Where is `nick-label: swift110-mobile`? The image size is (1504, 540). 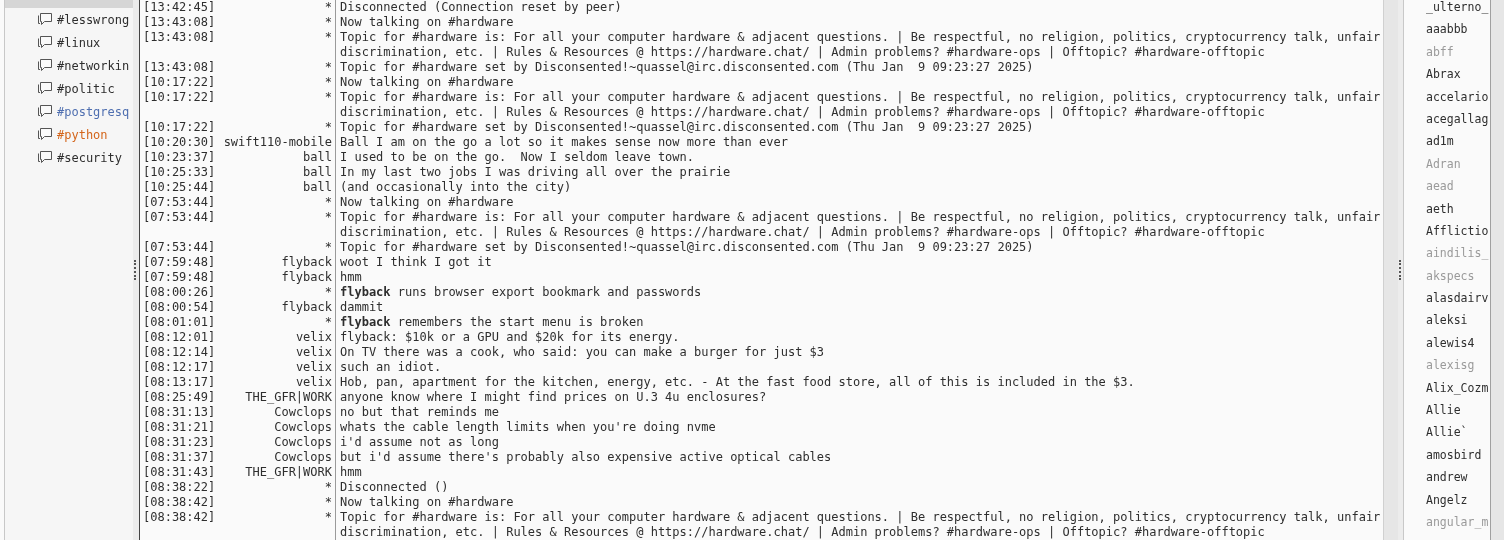
nick-label: swift110-mobile is located at coordinates (277, 142).